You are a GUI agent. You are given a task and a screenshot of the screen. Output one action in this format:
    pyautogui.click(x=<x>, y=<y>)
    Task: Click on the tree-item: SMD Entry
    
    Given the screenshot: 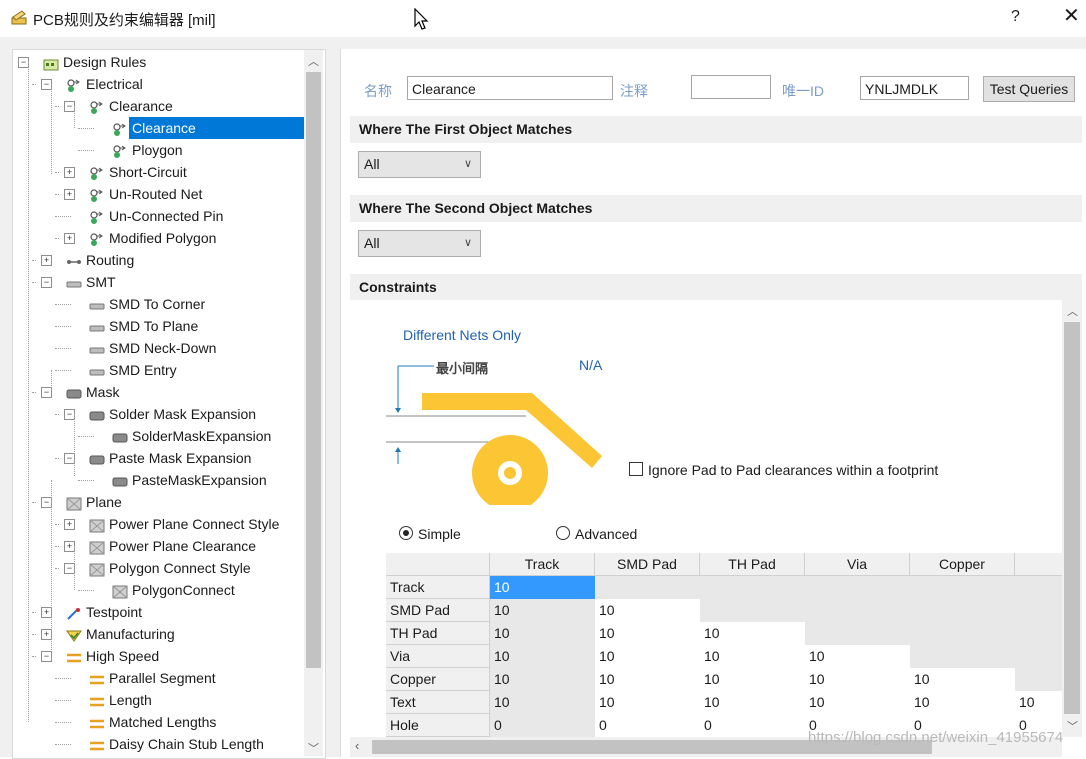 What is the action you would take?
    pyautogui.click(x=133, y=370)
    